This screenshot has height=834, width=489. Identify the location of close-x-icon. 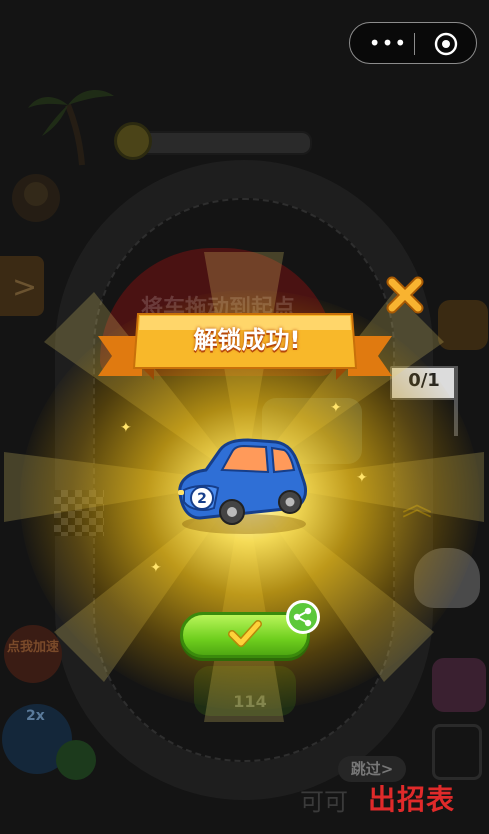
(405, 295).